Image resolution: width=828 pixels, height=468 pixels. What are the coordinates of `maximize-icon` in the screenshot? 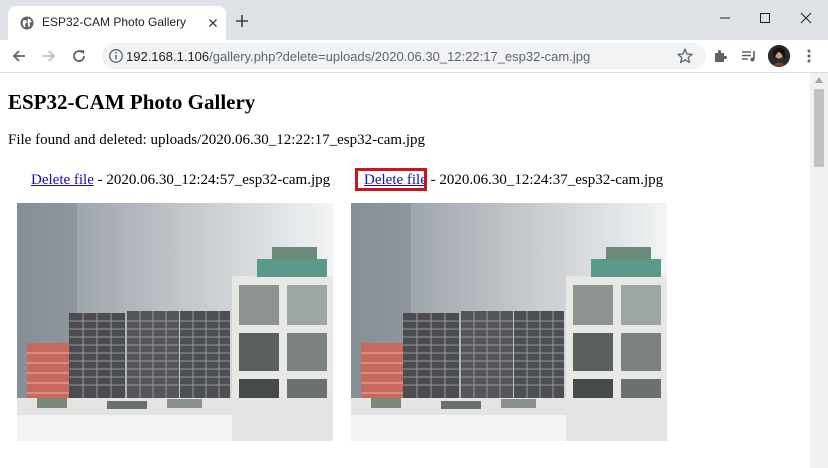 It's located at (765, 18).